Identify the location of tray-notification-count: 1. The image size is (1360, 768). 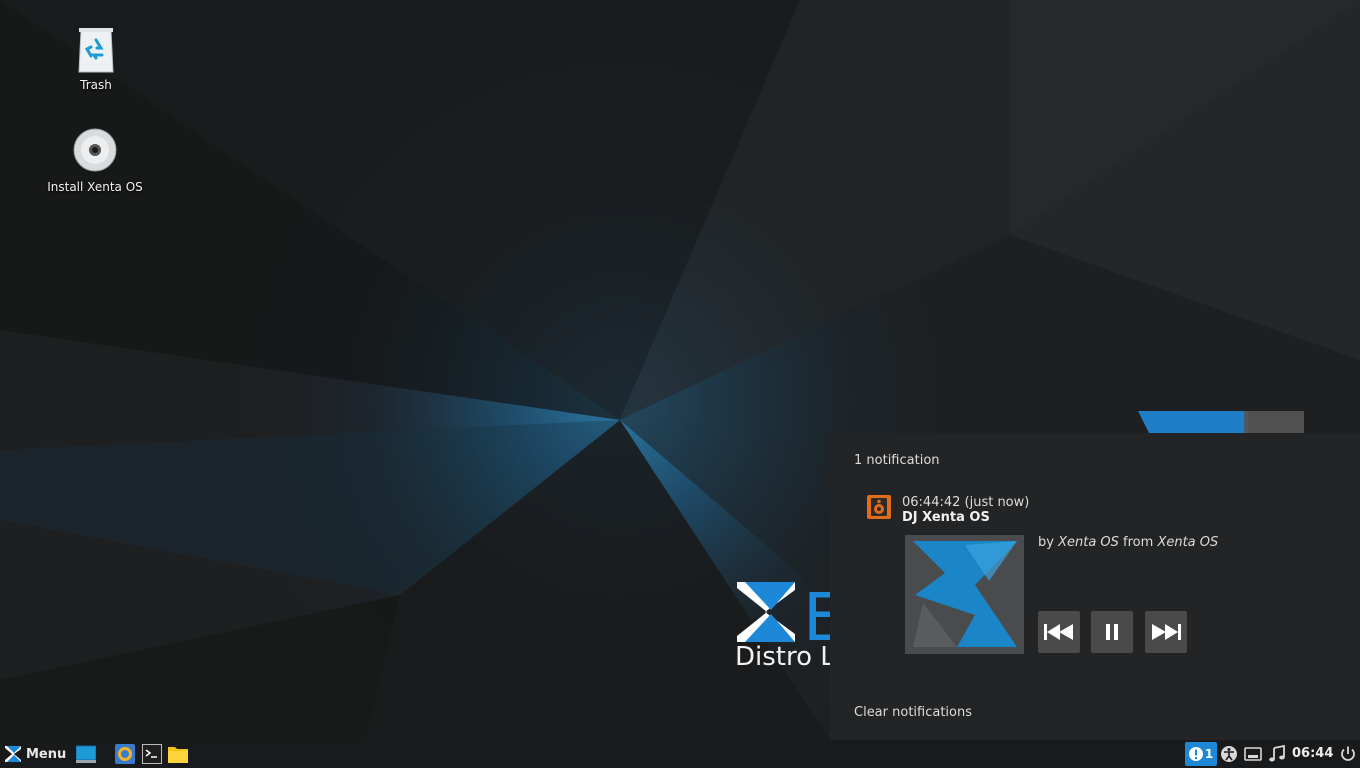
(1209, 754).